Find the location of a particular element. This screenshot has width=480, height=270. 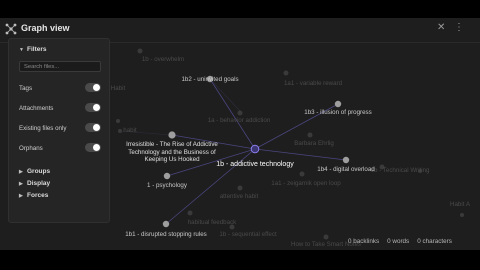

tags-toggle is located at coordinates (93, 87).